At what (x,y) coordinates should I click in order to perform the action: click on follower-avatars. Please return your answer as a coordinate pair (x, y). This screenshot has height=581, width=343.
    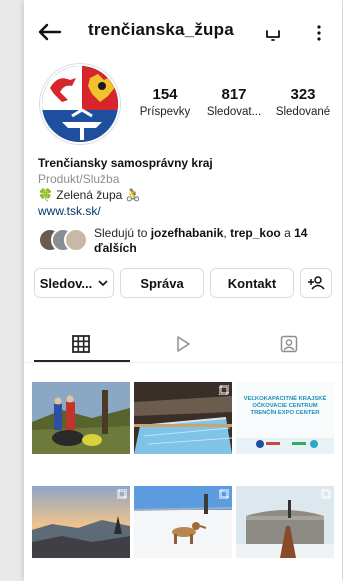
    Looking at the image, I should click on (64, 241).